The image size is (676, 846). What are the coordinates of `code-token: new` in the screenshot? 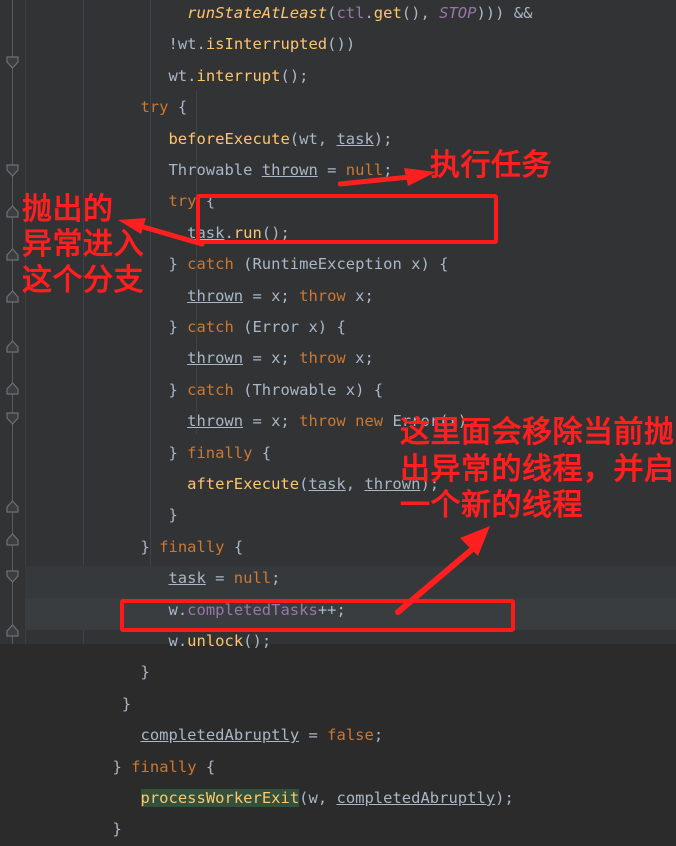 It's located at (369, 421).